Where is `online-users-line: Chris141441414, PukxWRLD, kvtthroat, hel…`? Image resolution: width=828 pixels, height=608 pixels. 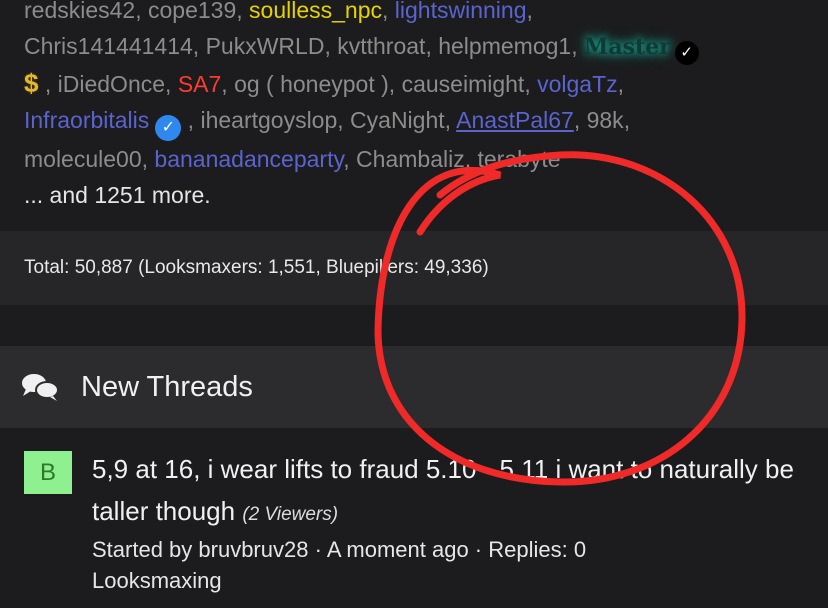
online-users-line: Chris141441414, PukxWRLD, kvtthroat, hel… is located at coordinates (419, 46).